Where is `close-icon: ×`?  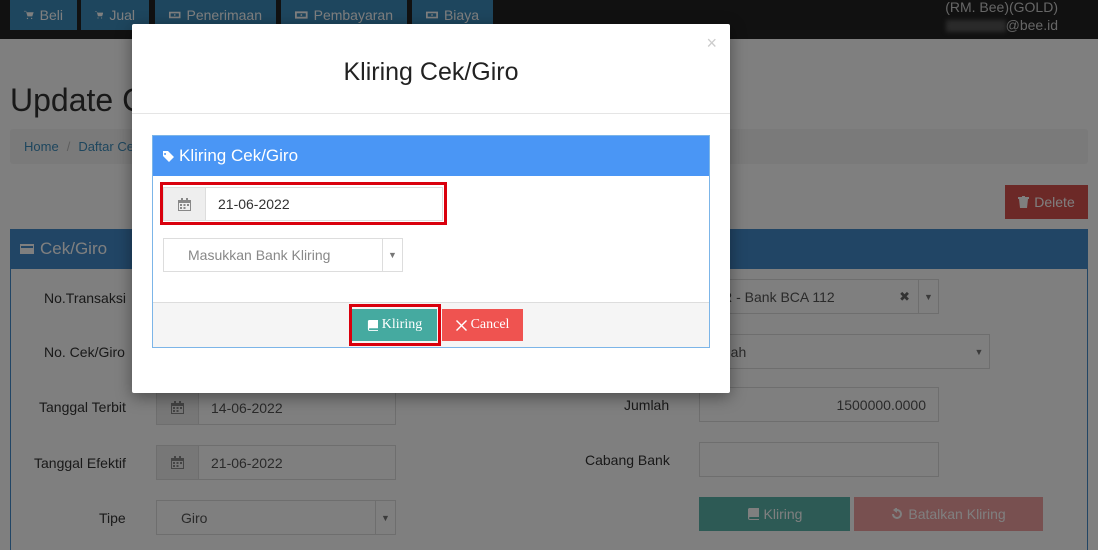 close-icon: × is located at coordinates (711, 43).